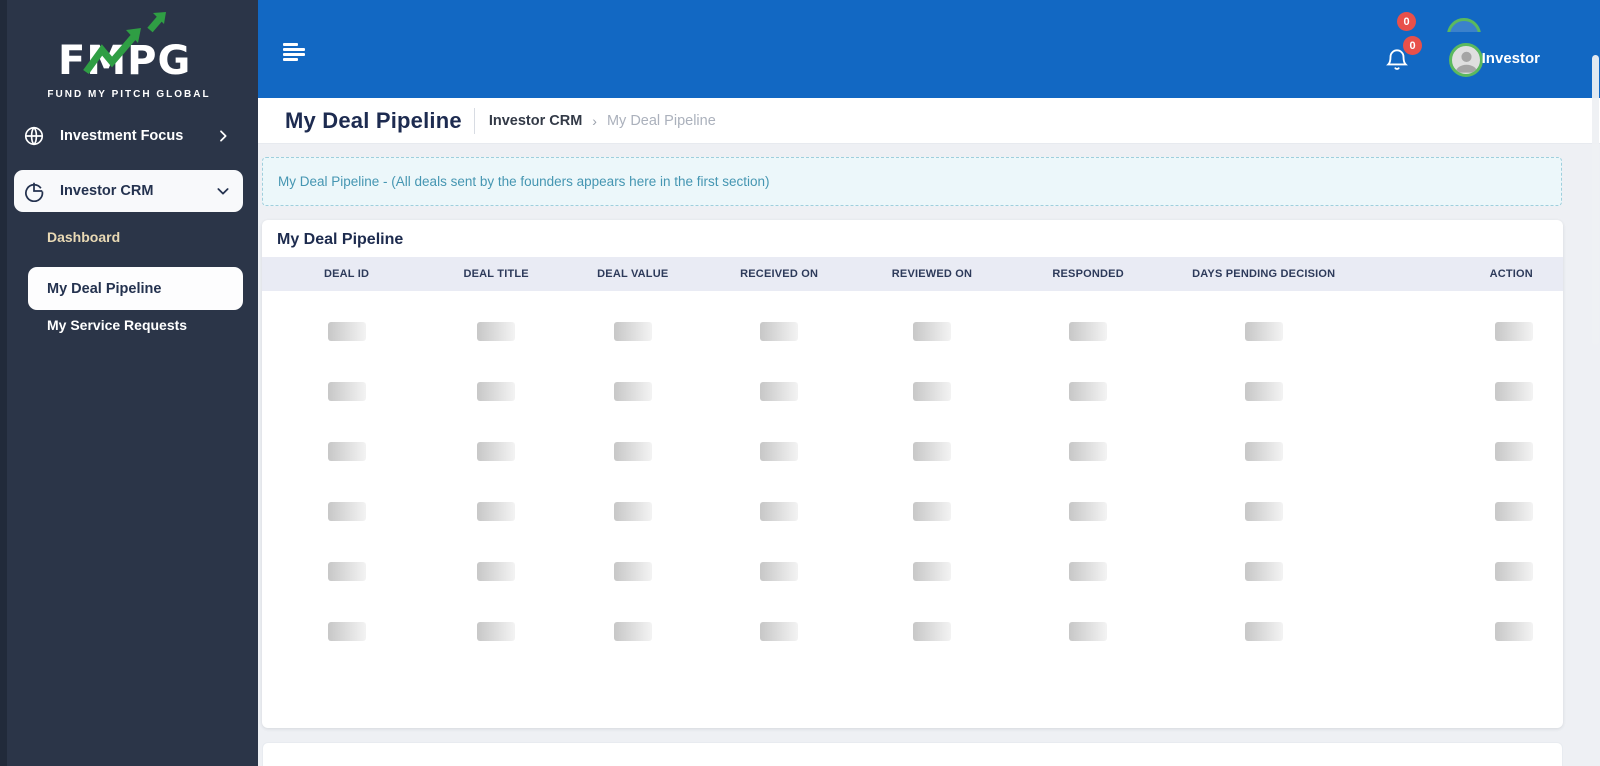 The height and width of the screenshot is (766, 1600). What do you see at coordinates (135, 288) in the screenshot?
I see `sidebar-item-my-deal-pipeline: My Deal Pipeline` at bounding box center [135, 288].